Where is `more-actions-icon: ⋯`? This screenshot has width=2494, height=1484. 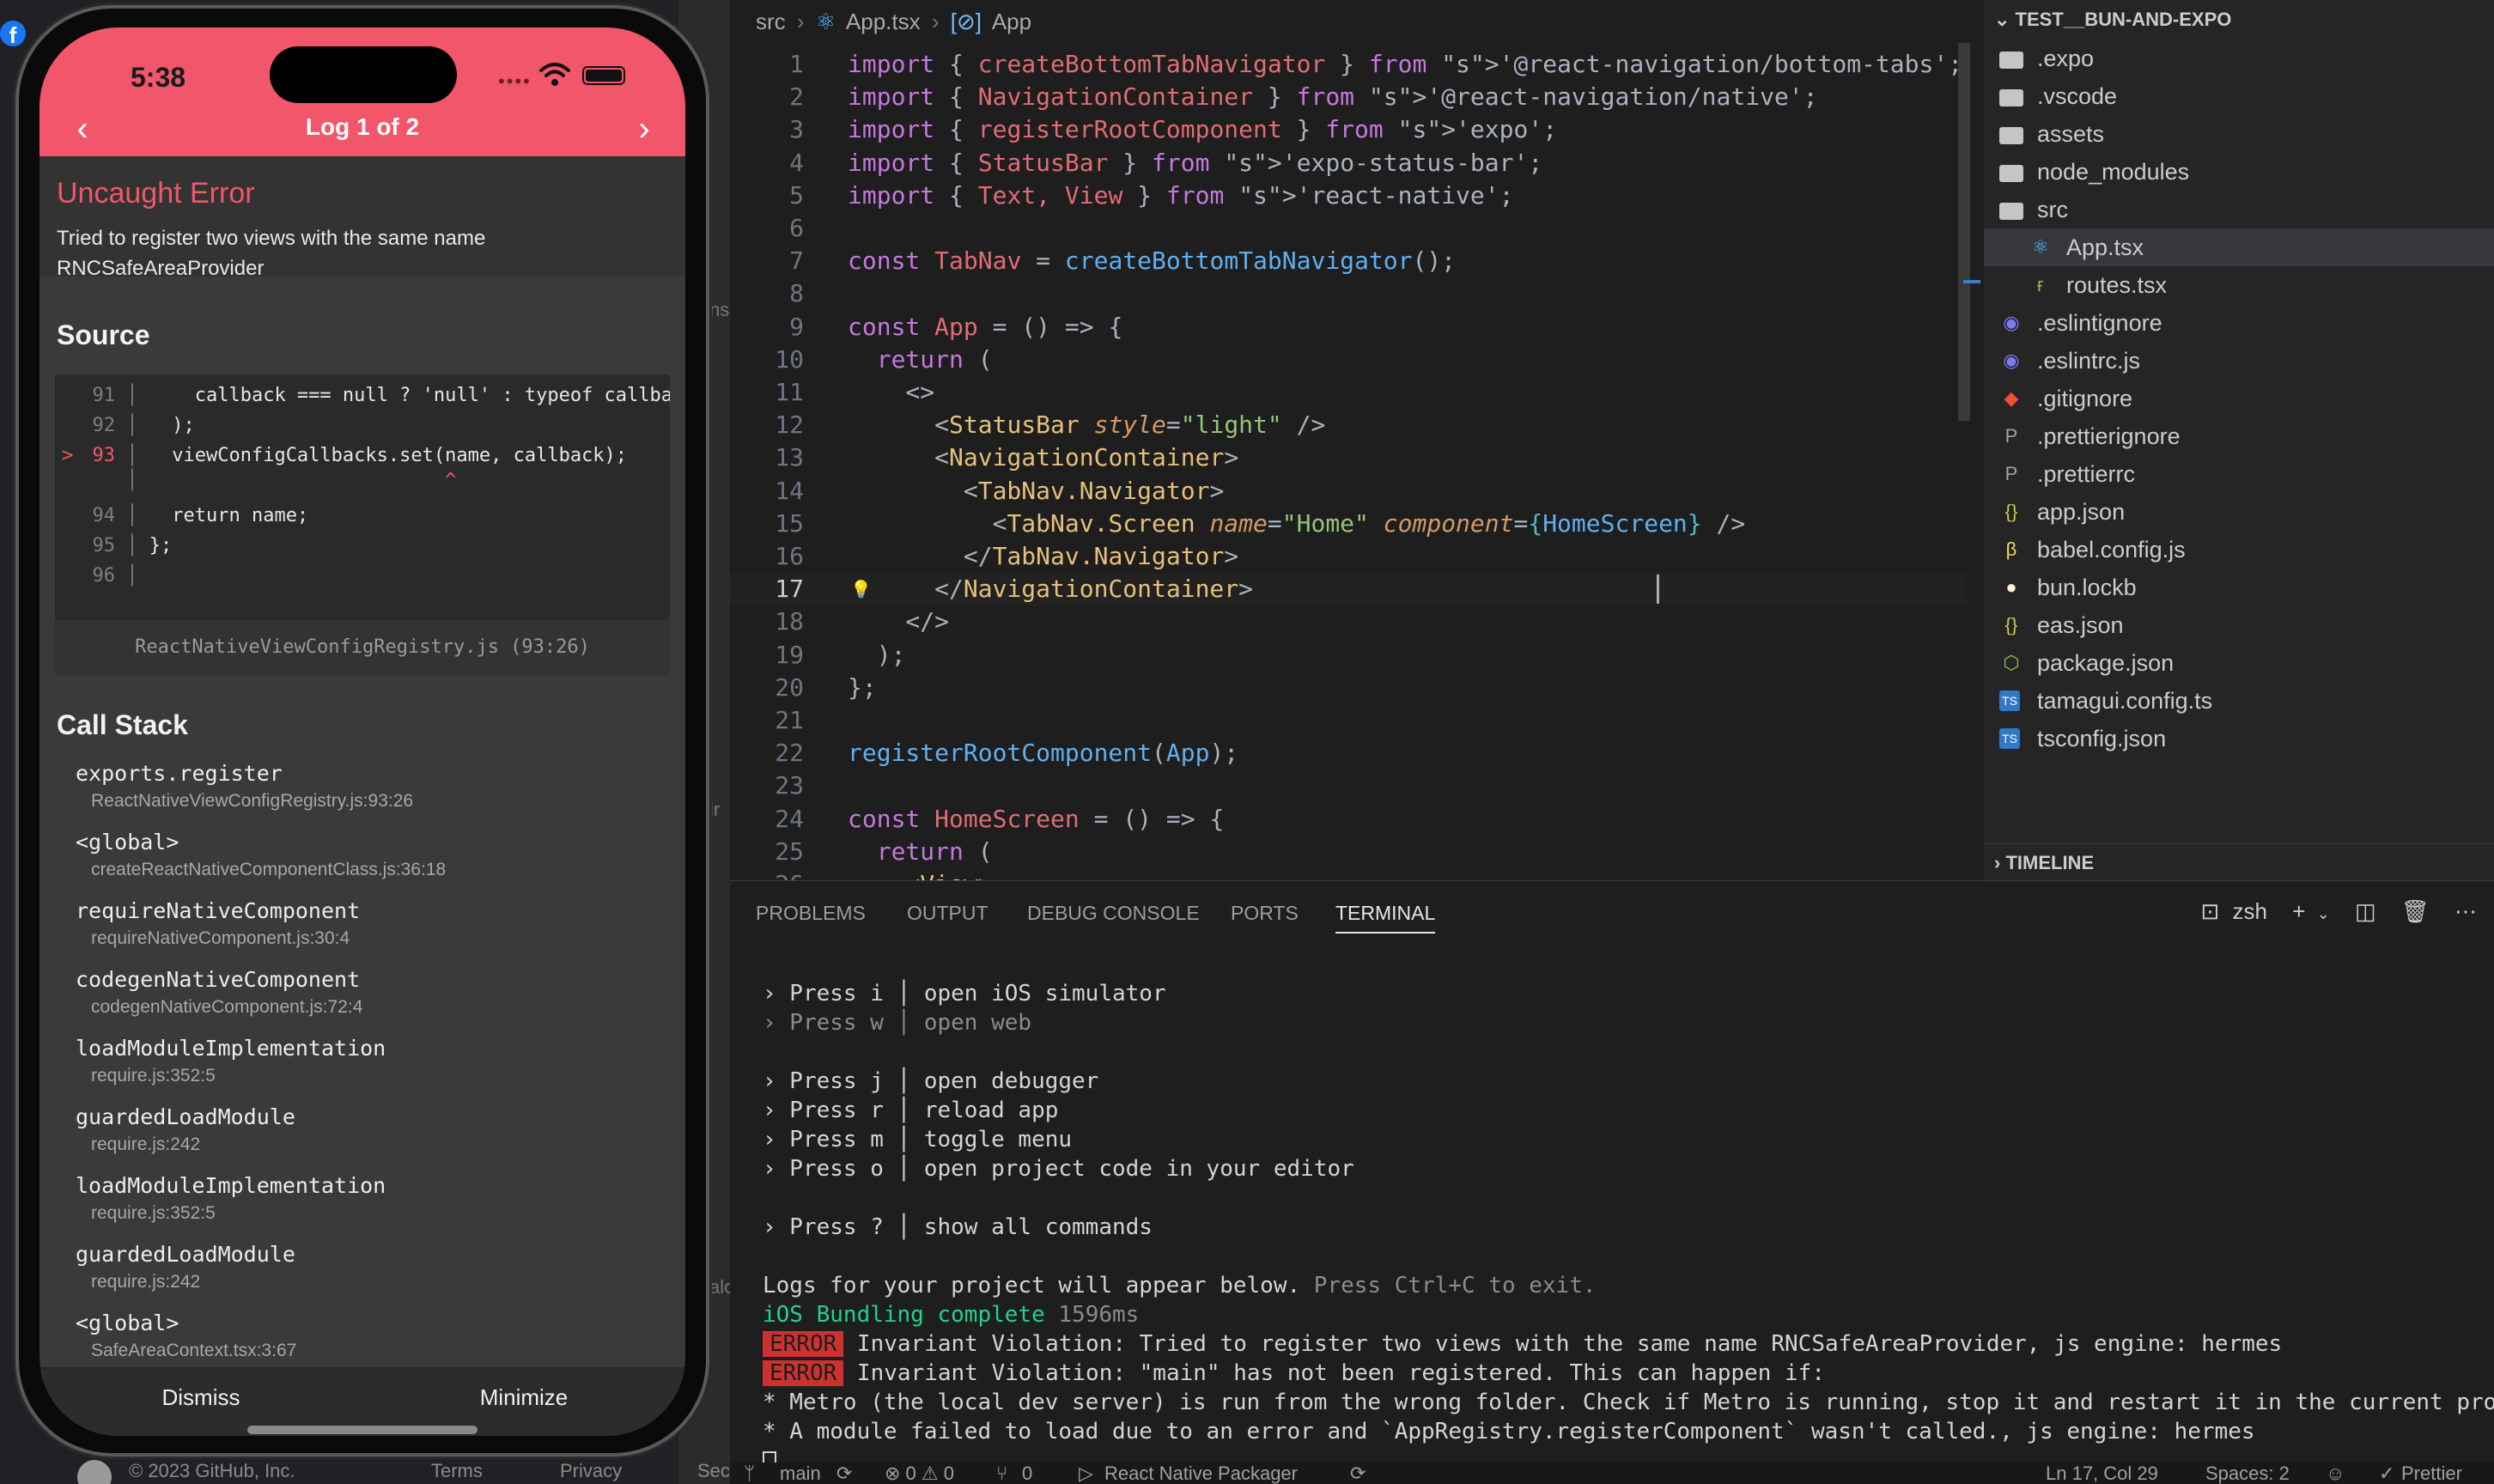 more-actions-icon: ⋯ is located at coordinates (2466, 911).